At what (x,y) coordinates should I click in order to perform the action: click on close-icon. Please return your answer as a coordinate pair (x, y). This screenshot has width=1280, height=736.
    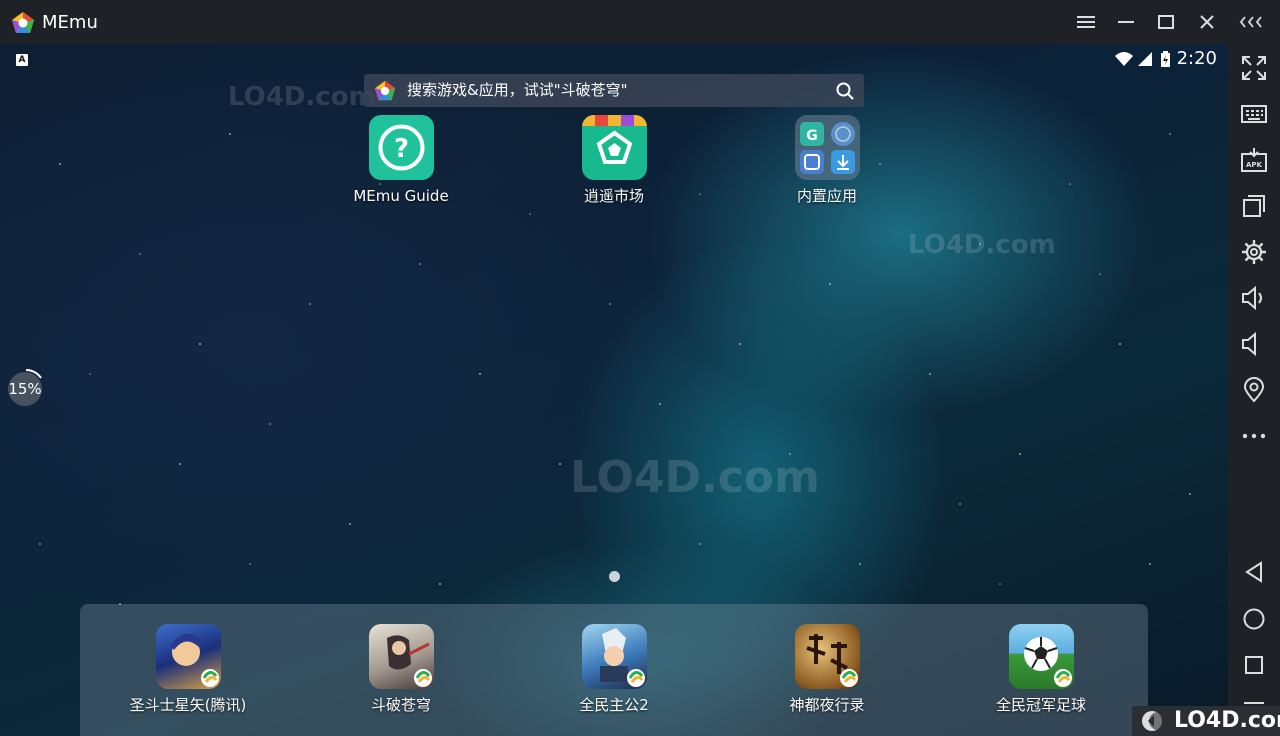
    Looking at the image, I should click on (1207, 22).